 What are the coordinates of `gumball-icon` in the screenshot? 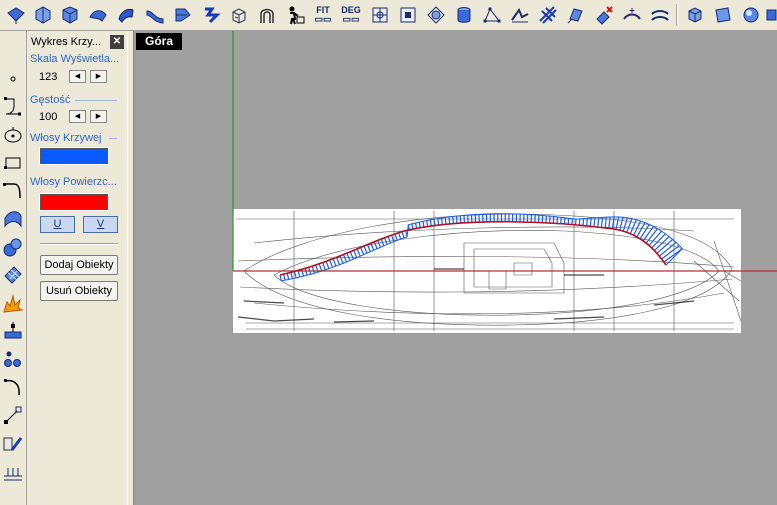 It's located at (436, 15).